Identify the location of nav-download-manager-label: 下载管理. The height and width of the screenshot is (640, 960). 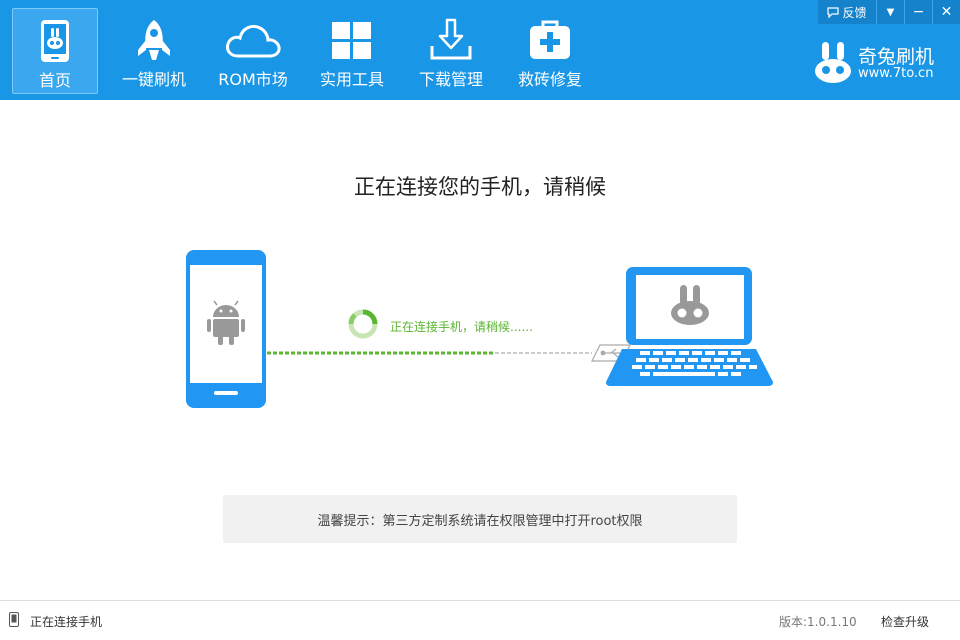
(450, 79).